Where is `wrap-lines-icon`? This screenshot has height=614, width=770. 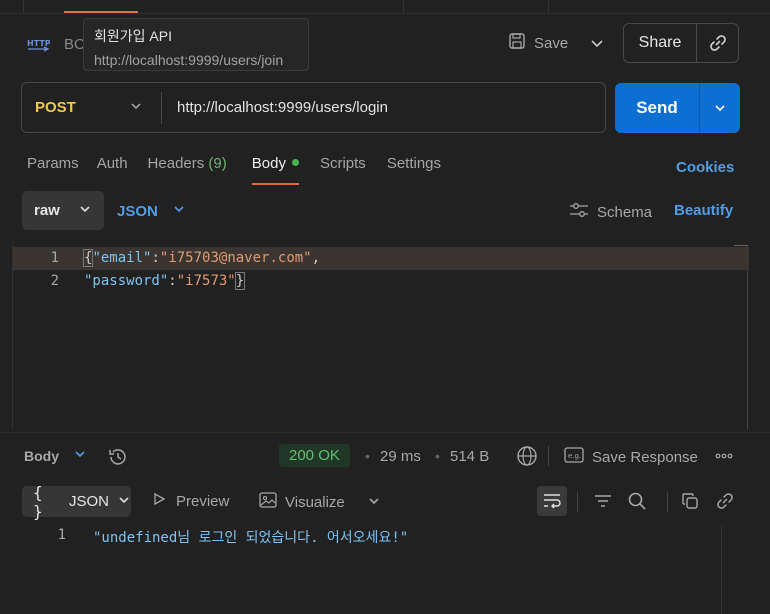
wrap-lines-icon is located at coordinates (552, 501).